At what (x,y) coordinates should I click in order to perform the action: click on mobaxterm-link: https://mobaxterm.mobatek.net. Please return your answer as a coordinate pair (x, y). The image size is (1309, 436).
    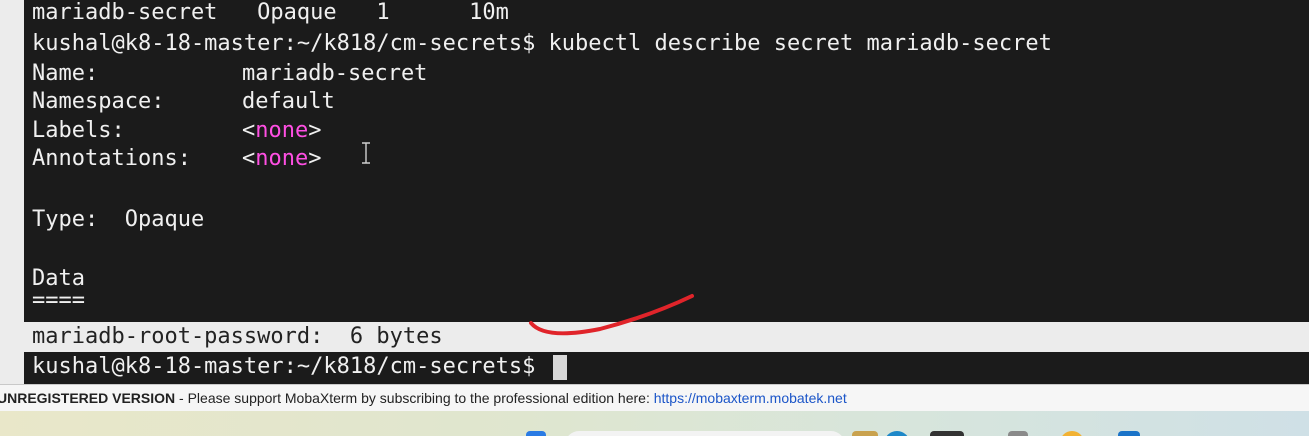
    Looking at the image, I should click on (750, 398).